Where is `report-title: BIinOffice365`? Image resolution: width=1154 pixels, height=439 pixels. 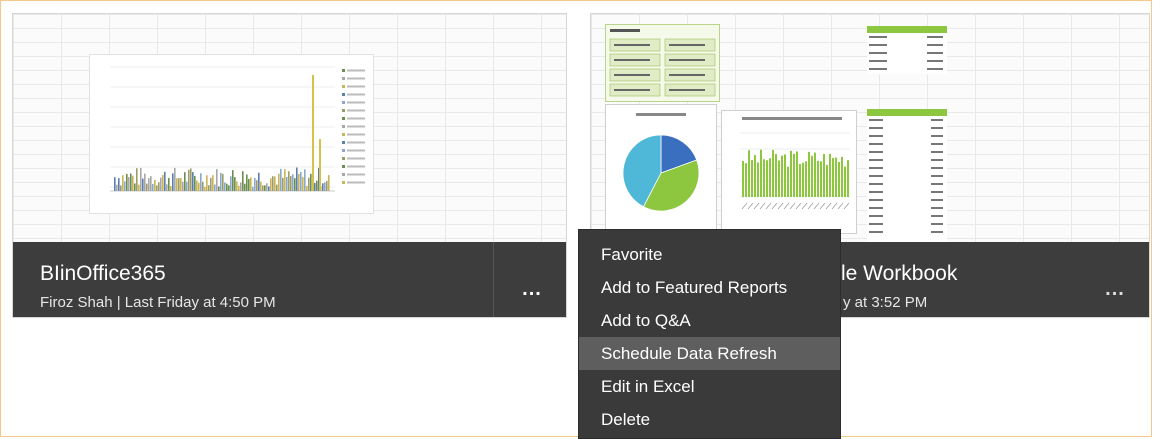
report-title: BIinOffice365 is located at coordinates (103, 274).